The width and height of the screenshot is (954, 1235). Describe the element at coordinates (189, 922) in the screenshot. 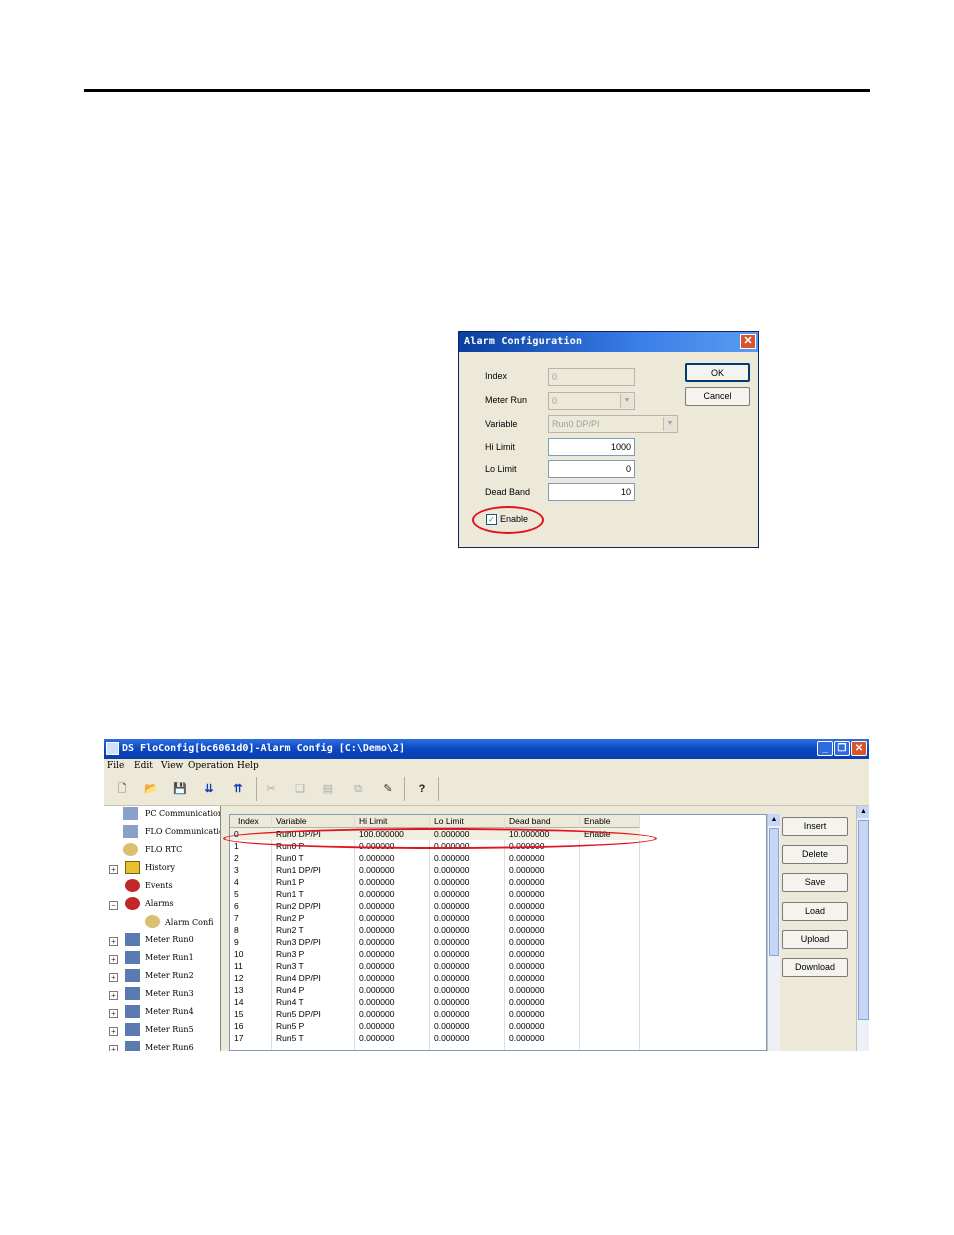

I see `tree-item-alarm-config: Alarm Confi` at that location.